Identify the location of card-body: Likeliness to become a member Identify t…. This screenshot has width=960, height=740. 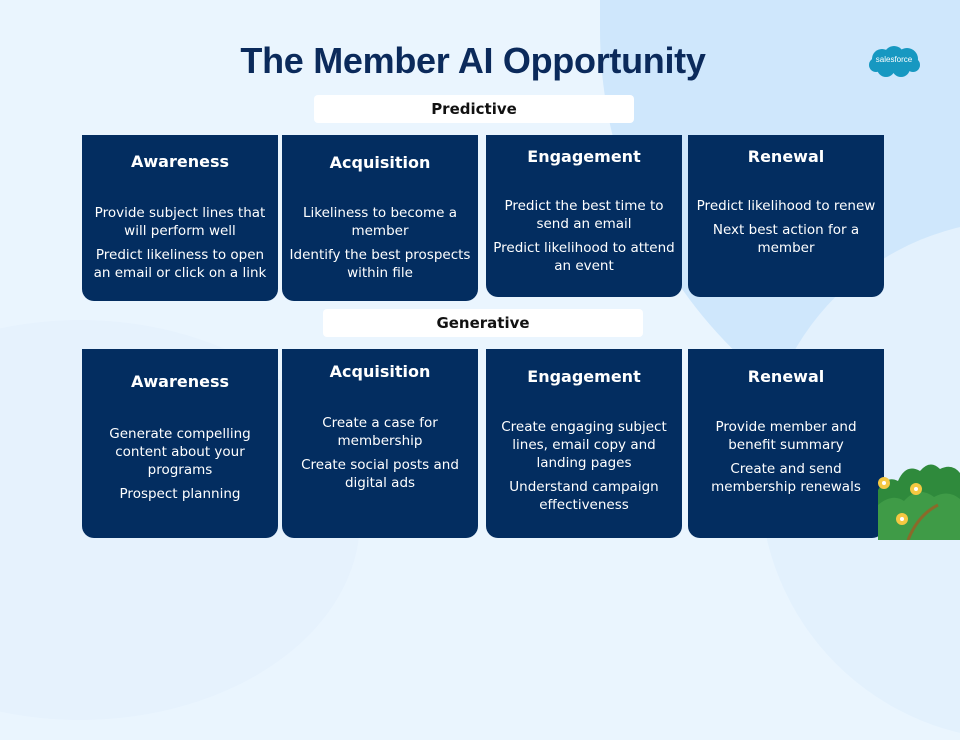
(380, 246).